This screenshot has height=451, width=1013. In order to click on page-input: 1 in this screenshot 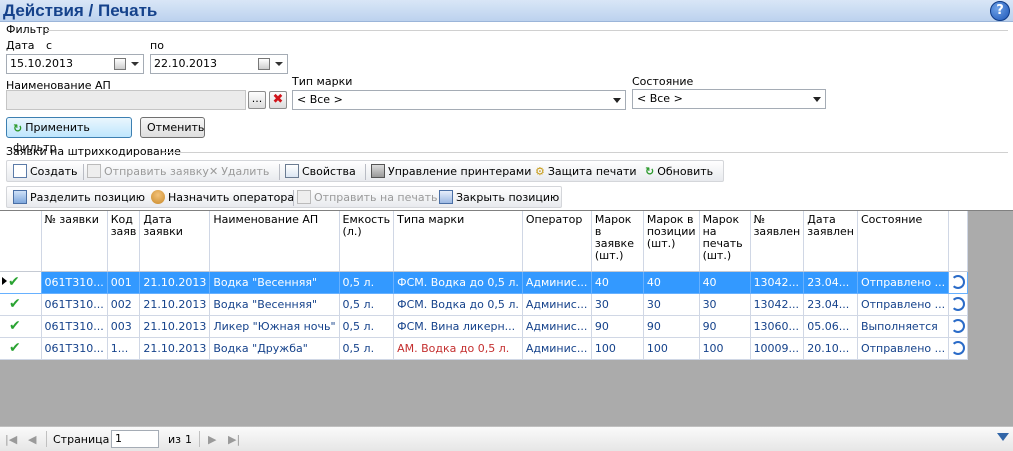, I will do `click(135, 439)`.